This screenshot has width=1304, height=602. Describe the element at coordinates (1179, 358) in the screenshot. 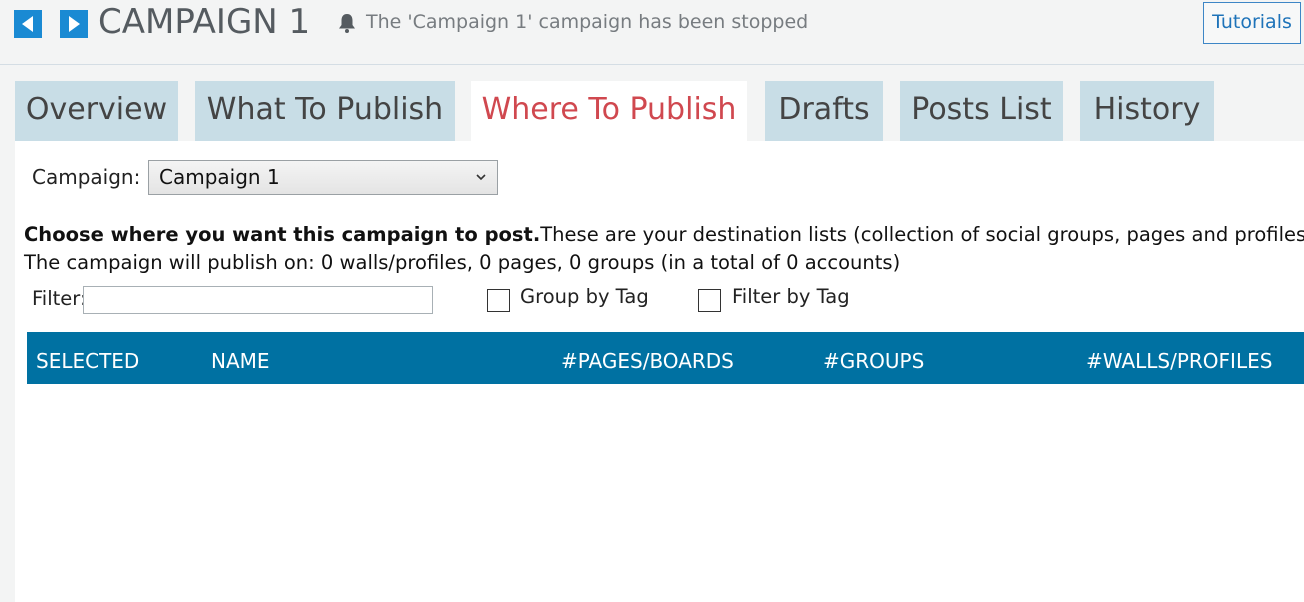

I see `column-header-walls-profiles: #WALLS/PROFILES` at that location.